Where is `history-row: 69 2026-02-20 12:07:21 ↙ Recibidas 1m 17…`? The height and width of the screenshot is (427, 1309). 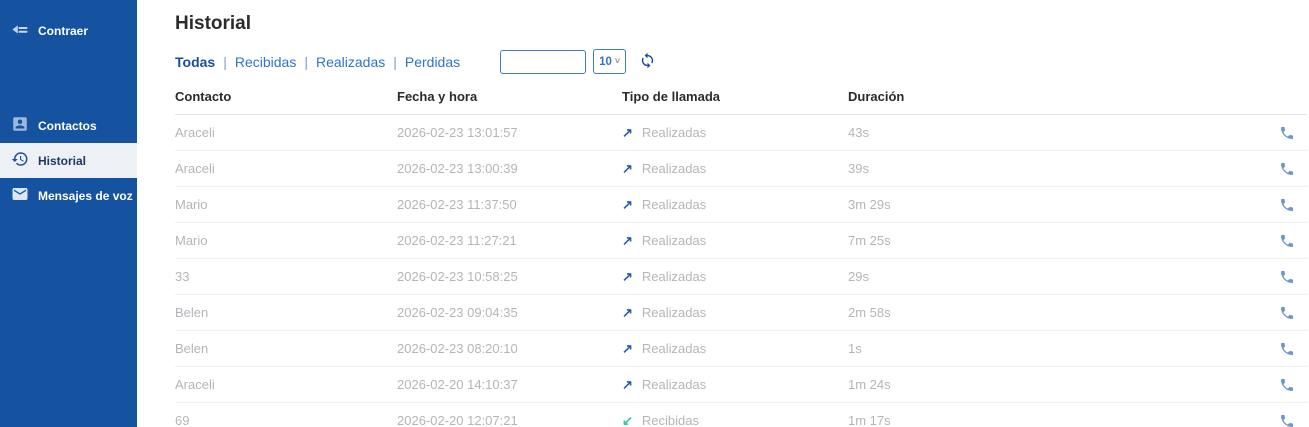
history-row: 69 2026-02-20 12:07:21 ↙ Recibidas 1m 17… is located at coordinates (741, 415).